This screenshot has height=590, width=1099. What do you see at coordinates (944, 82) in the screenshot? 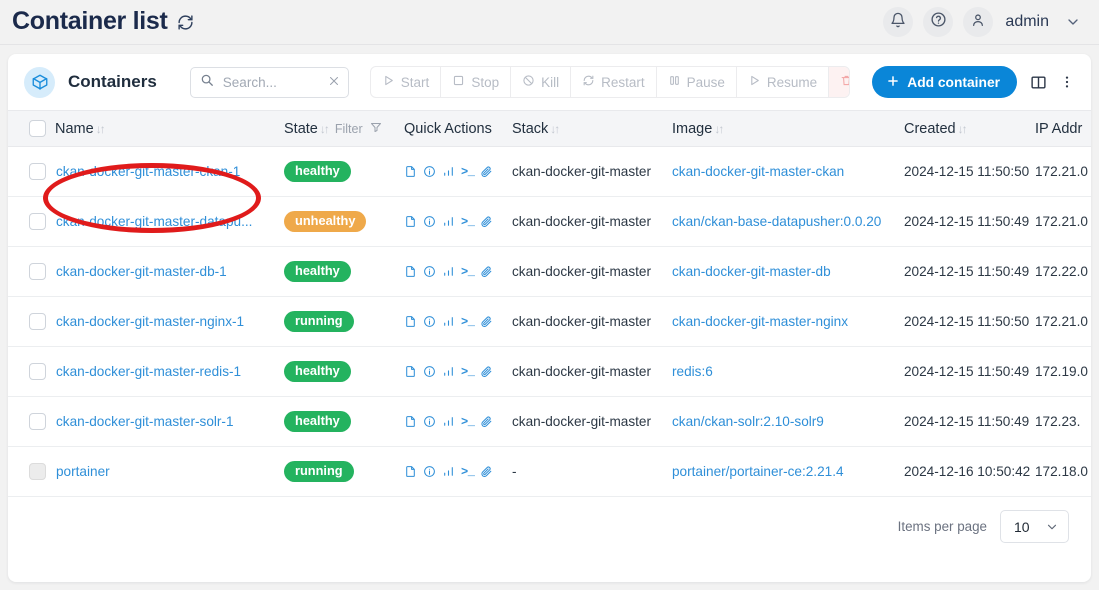
I see `add-container-button: Add container` at bounding box center [944, 82].